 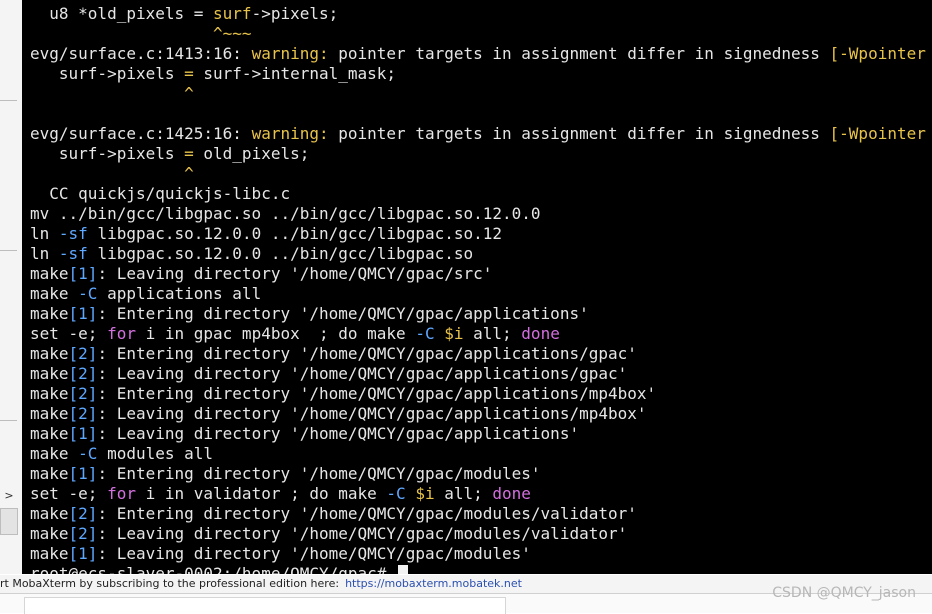 I want to click on chevron-right-icon: >, so click(x=9, y=496).